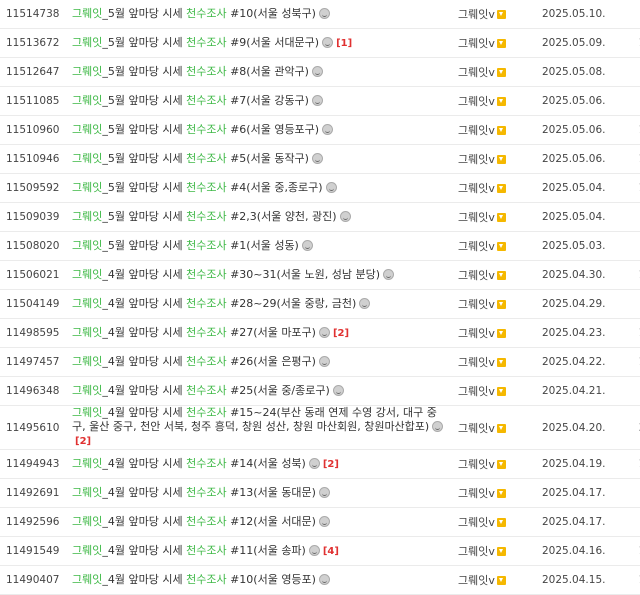  I want to click on post-title-link: 그뤠잇_4월 앞마당 시세 천수조사 #28~29(서울 중랑, 금천), so click(221, 303).